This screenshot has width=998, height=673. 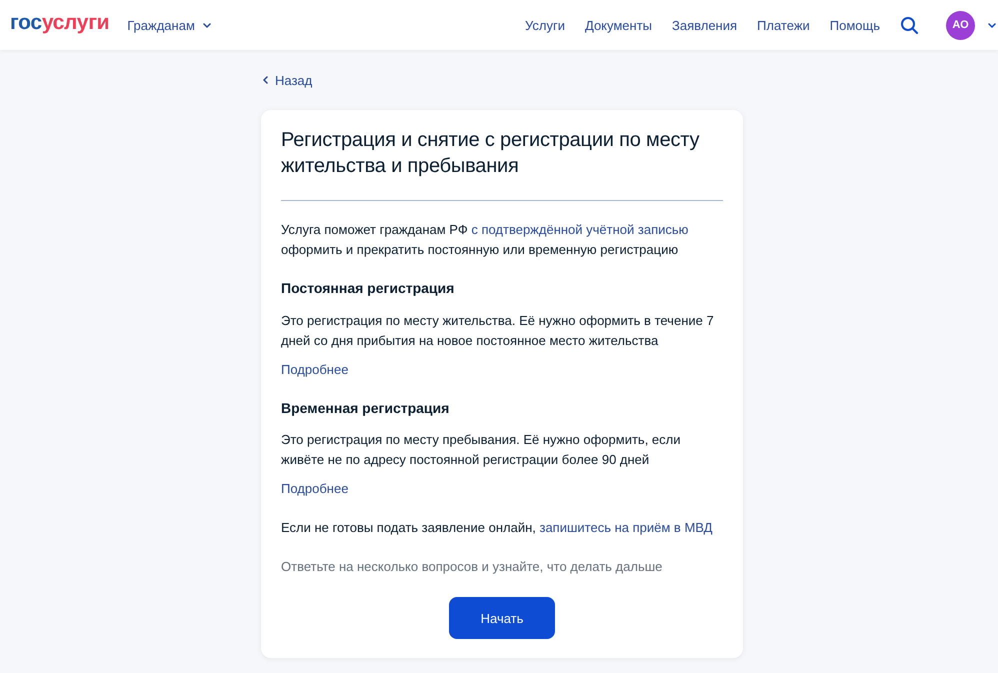 What do you see at coordinates (365, 408) in the screenshot?
I see `section-heading: Временная регистрация` at bounding box center [365, 408].